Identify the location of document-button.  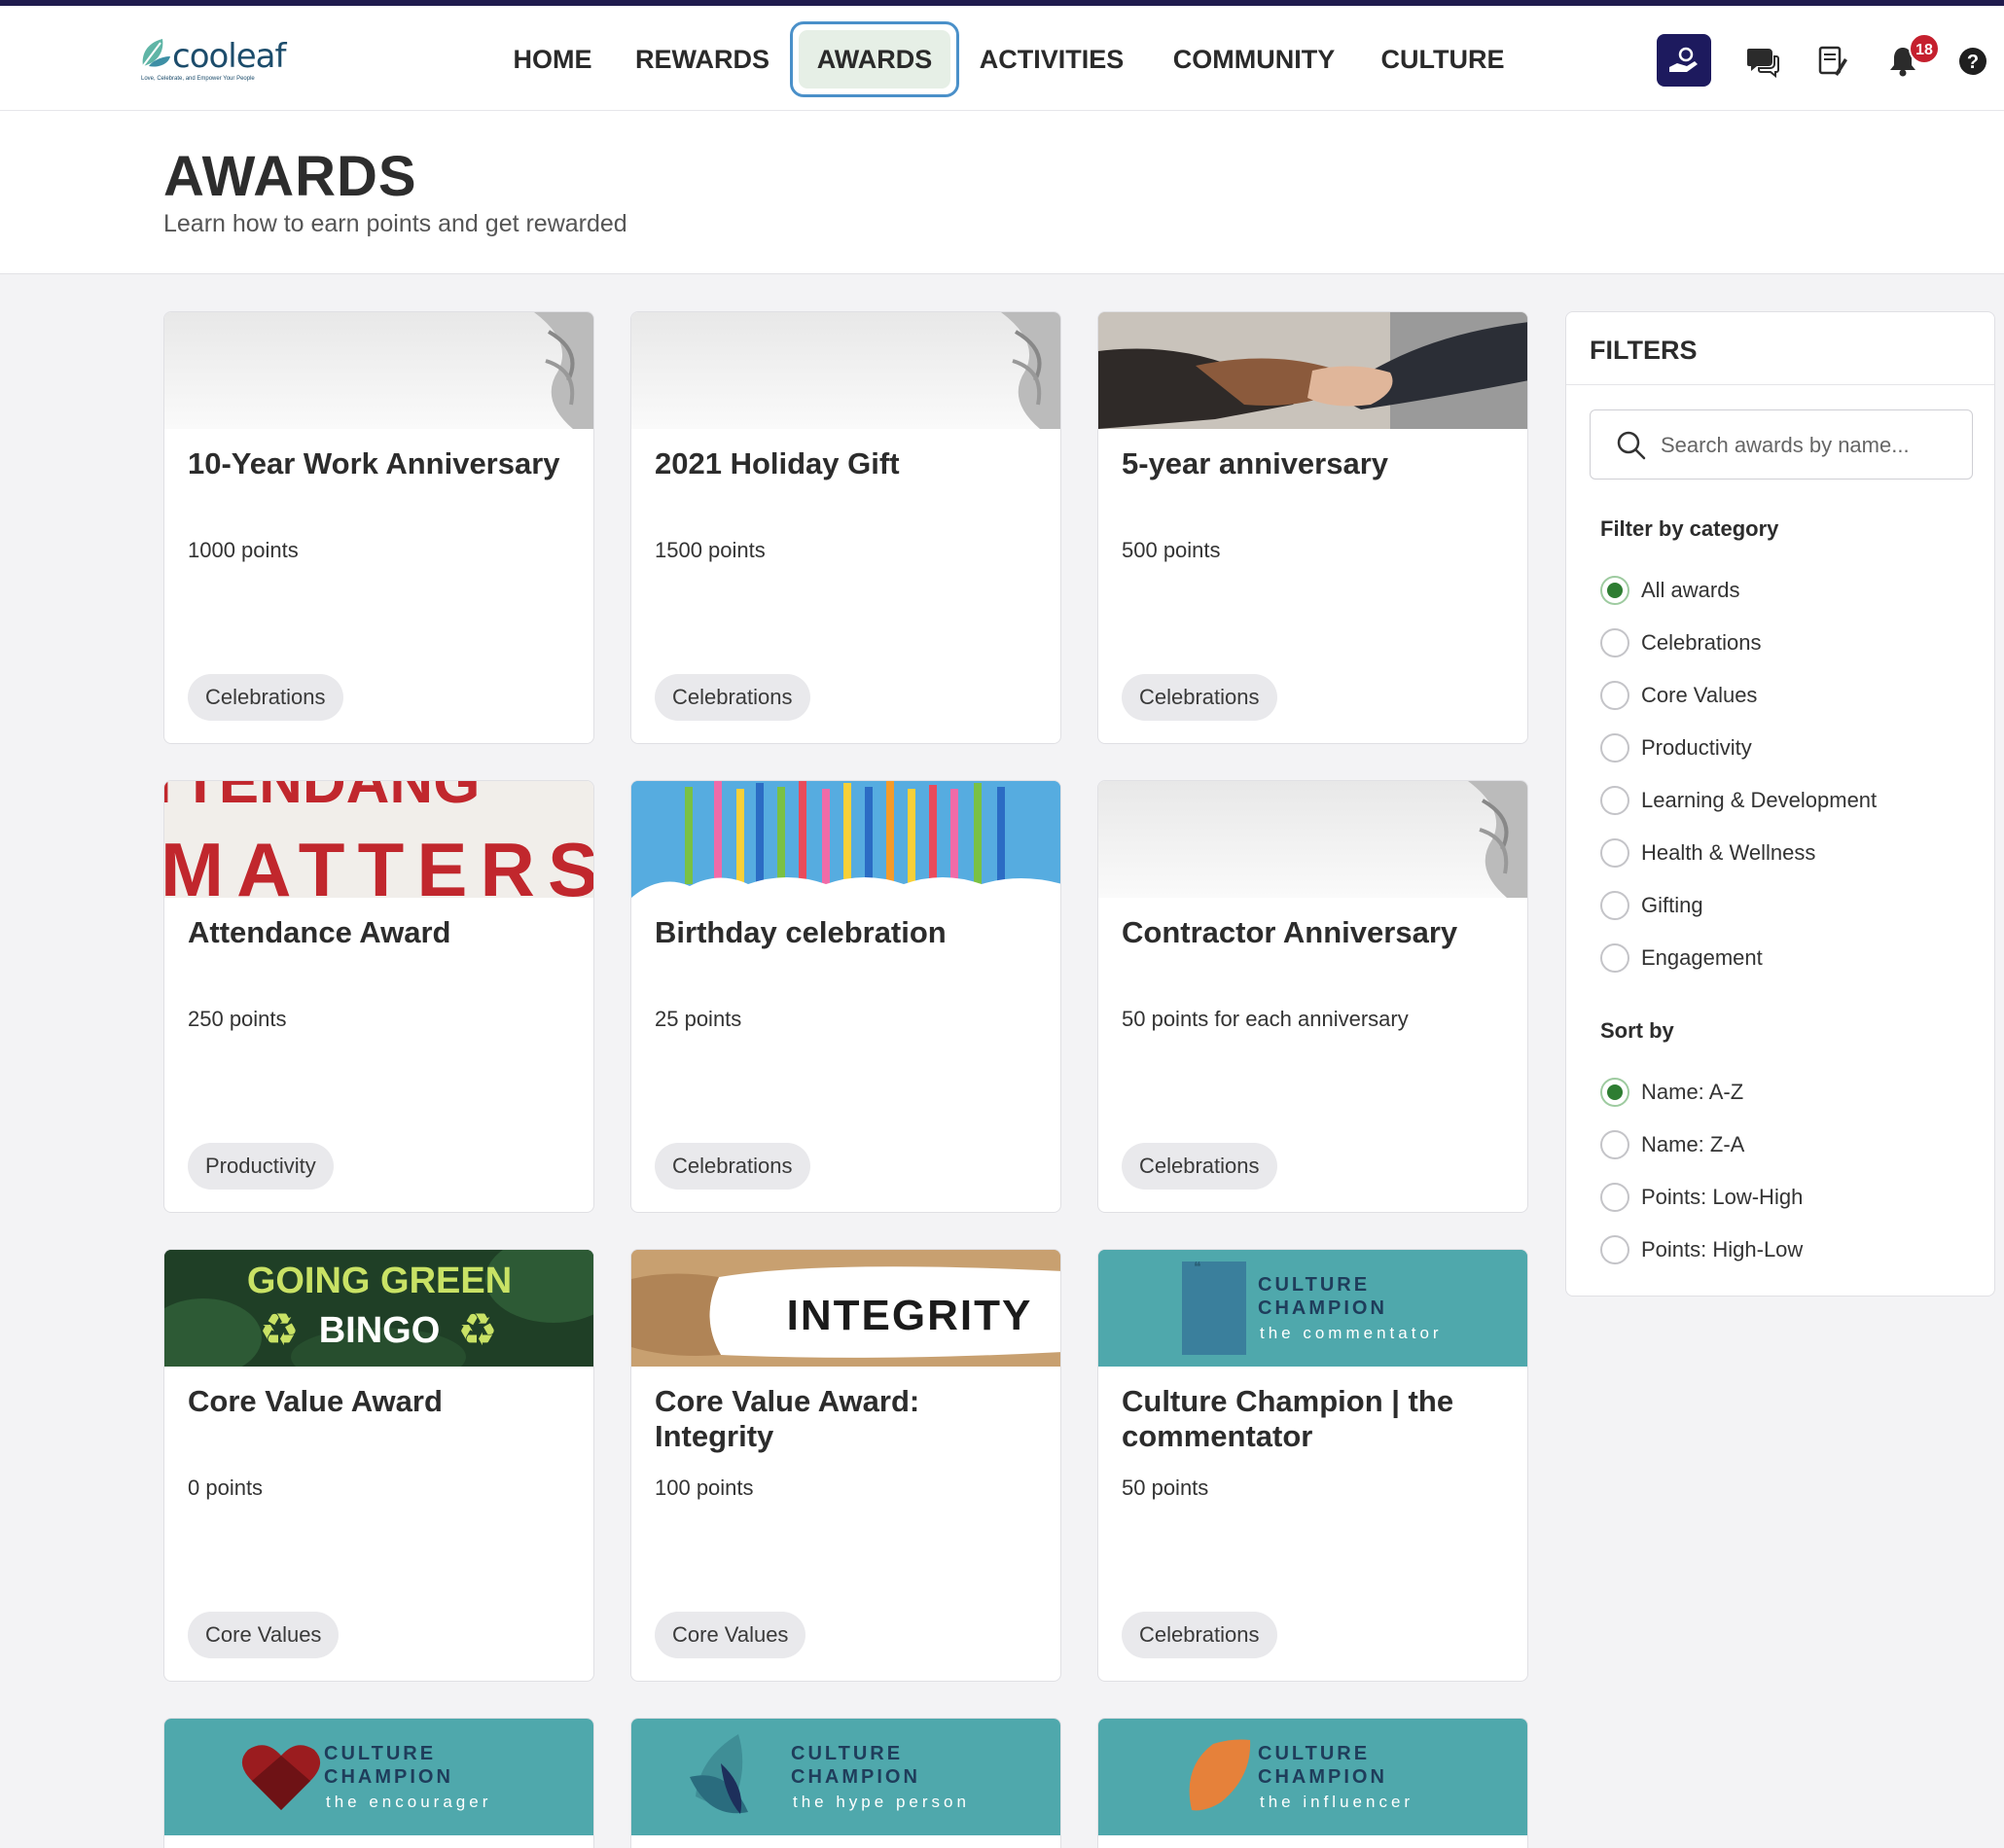
(1833, 62).